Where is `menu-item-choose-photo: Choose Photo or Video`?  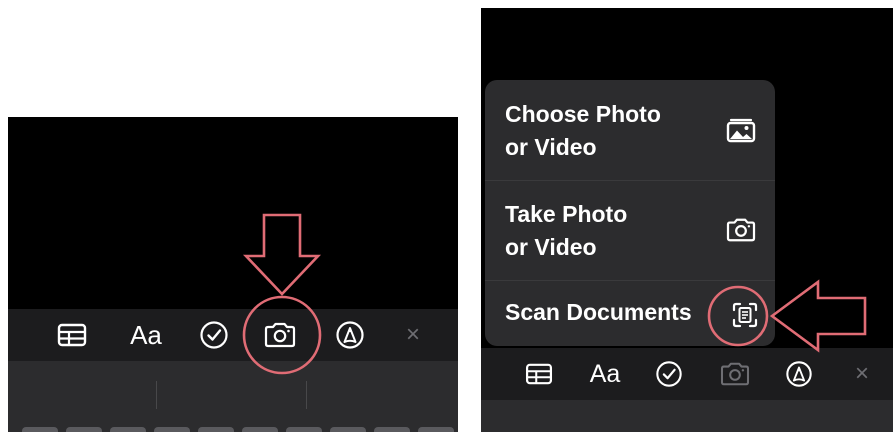 menu-item-choose-photo: Choose Photo or Video is located at coordinates (630, 130).